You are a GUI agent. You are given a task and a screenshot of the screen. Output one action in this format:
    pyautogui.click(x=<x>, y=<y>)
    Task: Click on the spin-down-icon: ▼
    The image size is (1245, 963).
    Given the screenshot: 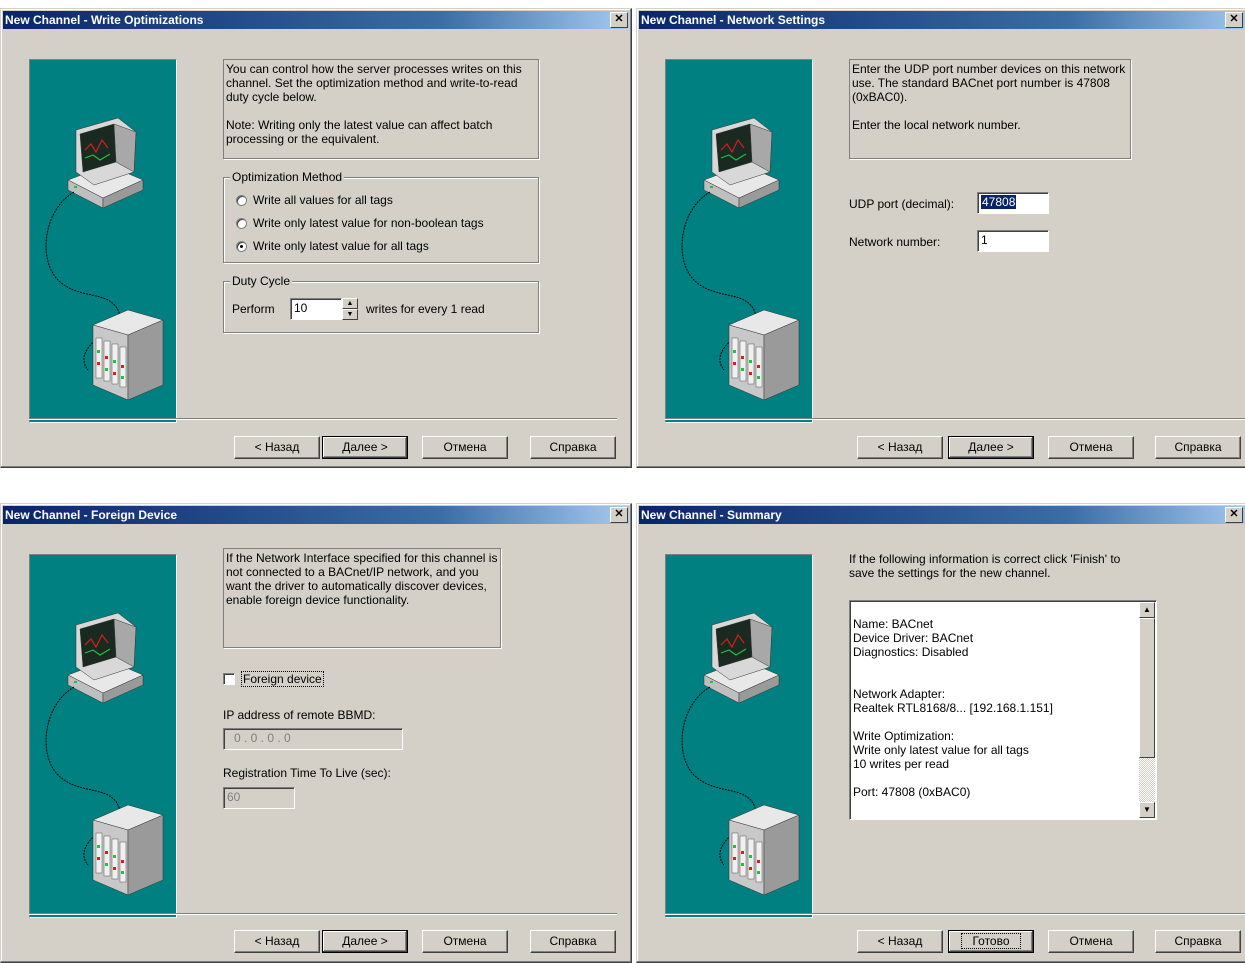 What is the action you would take?
    pyautogui.click(x=350, y=314)
    